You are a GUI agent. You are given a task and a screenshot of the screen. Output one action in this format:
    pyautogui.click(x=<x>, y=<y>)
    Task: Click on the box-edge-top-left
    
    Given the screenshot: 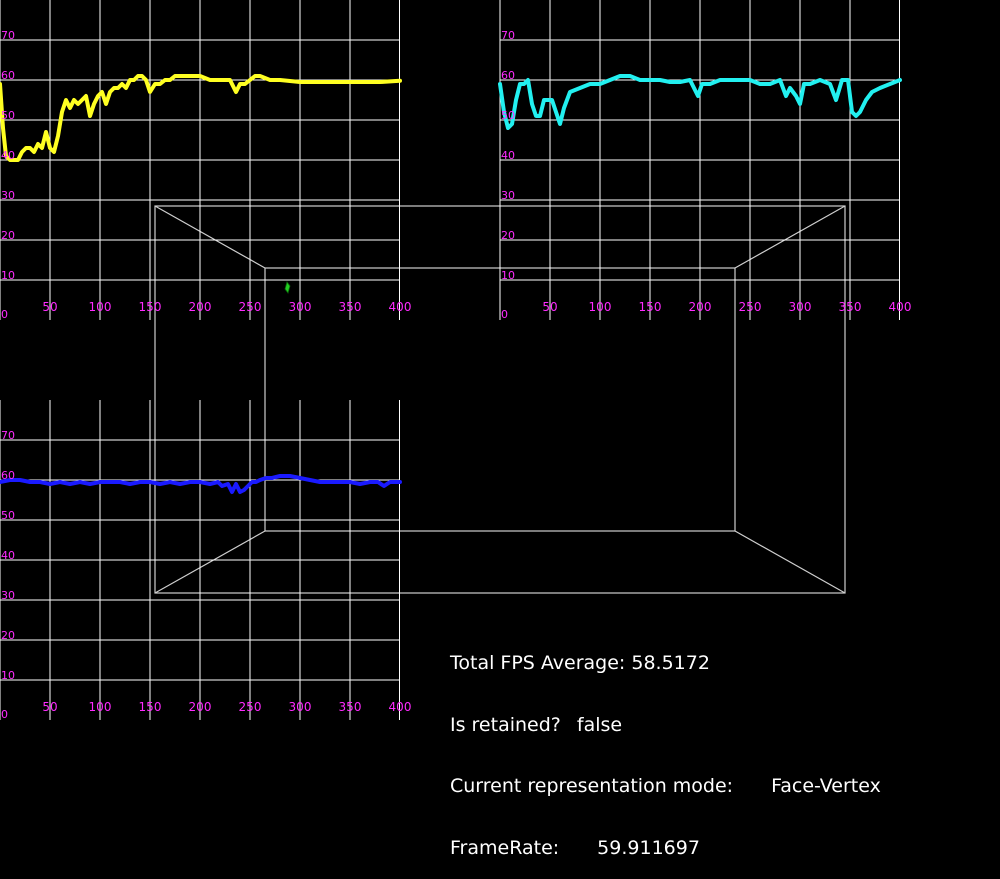 What is the action you would take?
    pyautogui.click(x=210, y=237)
    